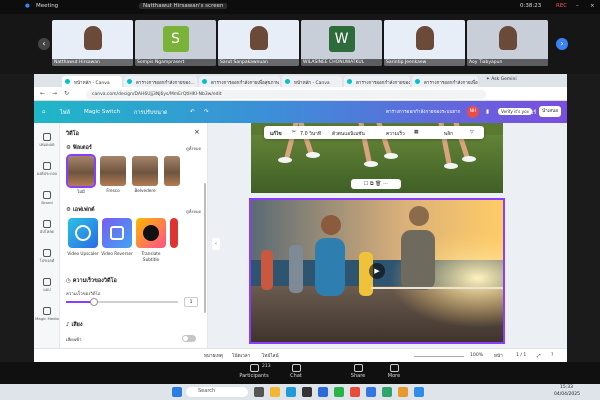 This screenshot has height=400, width=600. Describe the element at coordinates (258, 43) in the screenshot. I see `participant-tile: Sarut Sanpakawnuan` at that location.